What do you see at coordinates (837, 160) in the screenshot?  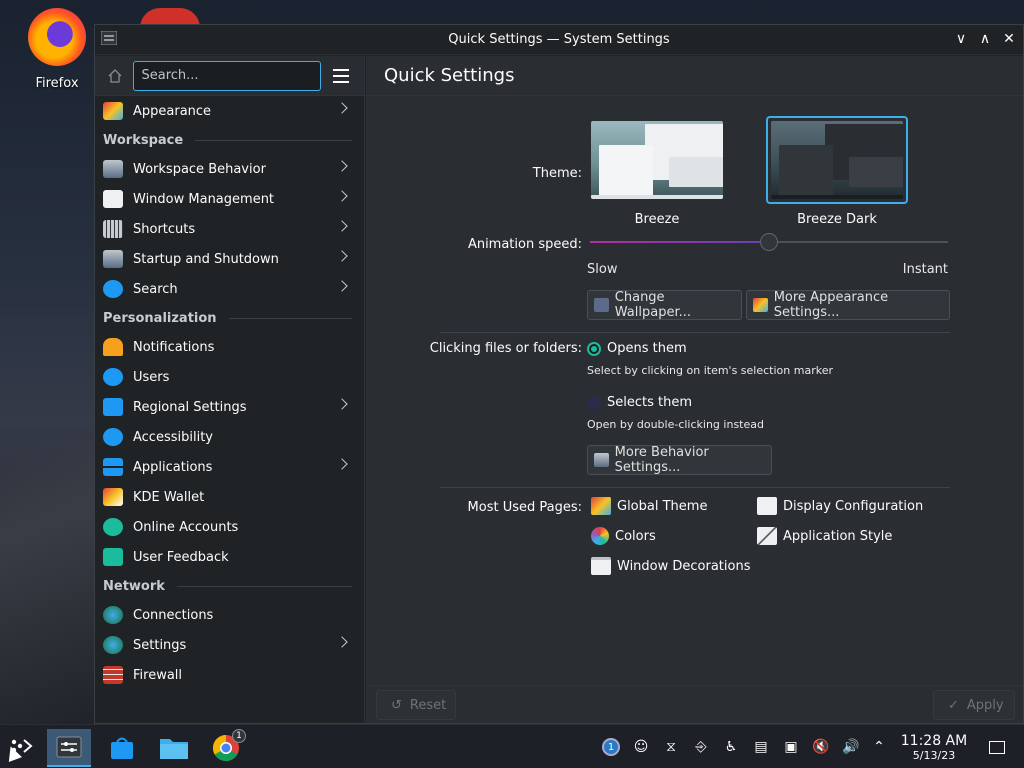 I see `theme-card-breeze-dark` at bounding box center [837, 160].